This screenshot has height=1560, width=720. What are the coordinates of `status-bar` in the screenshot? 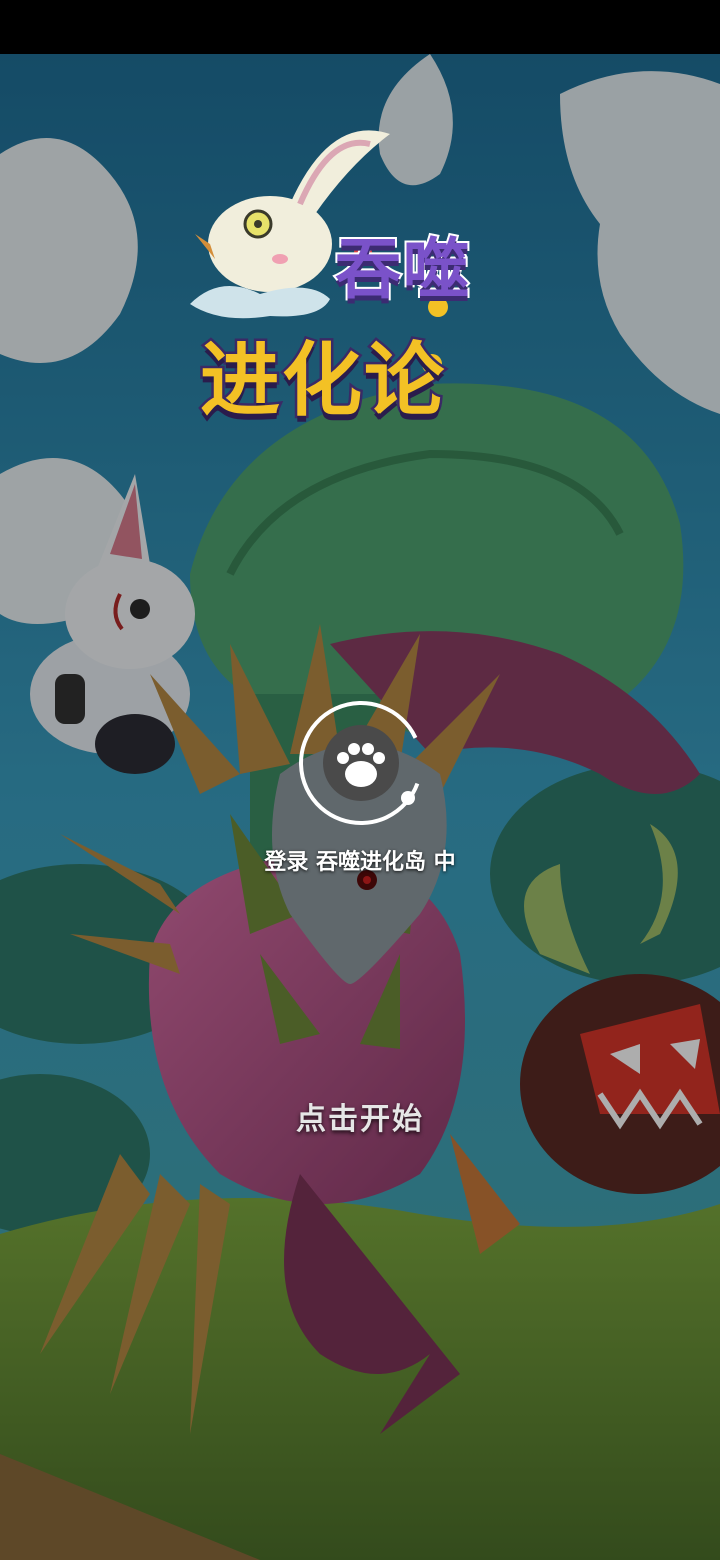 It's located at (360, 27).